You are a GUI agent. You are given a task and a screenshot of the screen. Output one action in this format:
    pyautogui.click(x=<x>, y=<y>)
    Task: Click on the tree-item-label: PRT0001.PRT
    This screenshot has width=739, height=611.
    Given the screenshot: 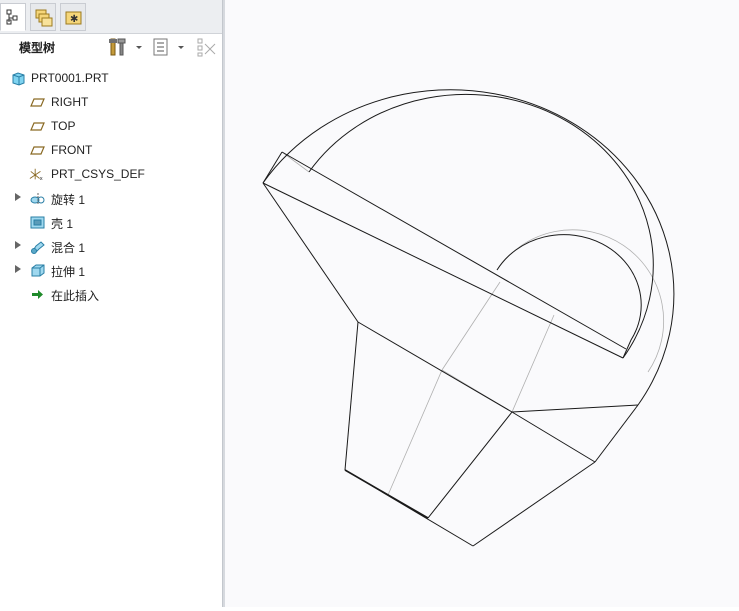 What is the action you would take?
    pyautogui.click(x=70, y=78)
    